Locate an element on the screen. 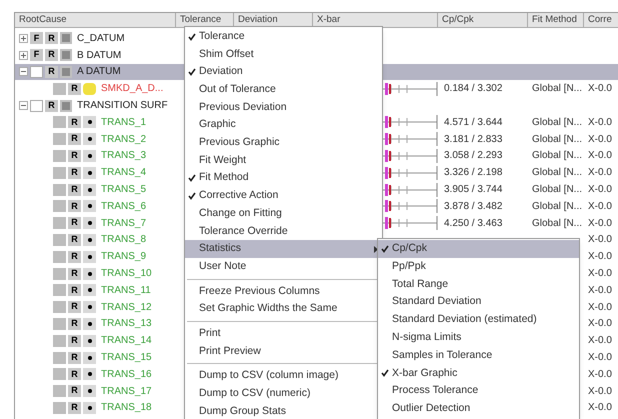  item-name: TRANS_8 is located at coordinates (123, 240).